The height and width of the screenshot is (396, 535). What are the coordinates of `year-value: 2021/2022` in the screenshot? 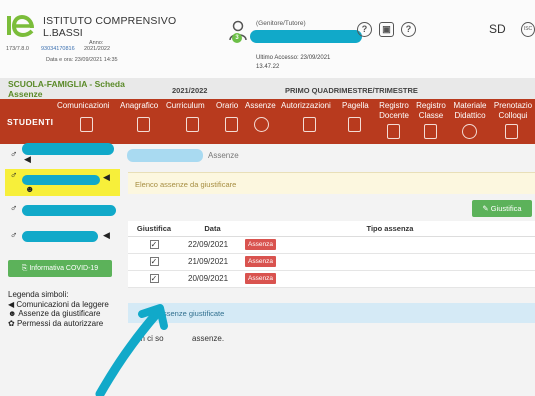 It's located at (97, 49).